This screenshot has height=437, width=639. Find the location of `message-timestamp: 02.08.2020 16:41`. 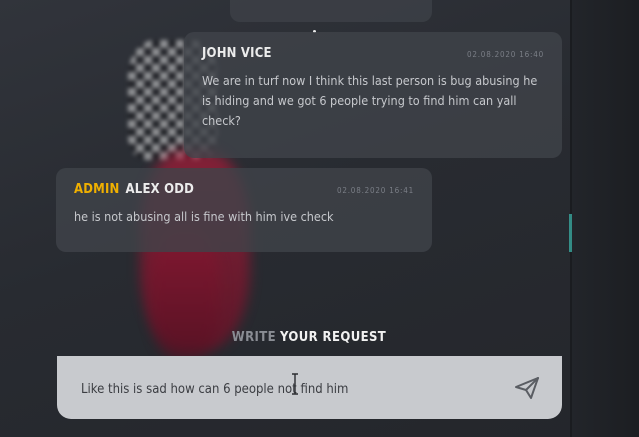

message-timestamp: 02.08.2020 16:41 is located at coordinates (375, 190).